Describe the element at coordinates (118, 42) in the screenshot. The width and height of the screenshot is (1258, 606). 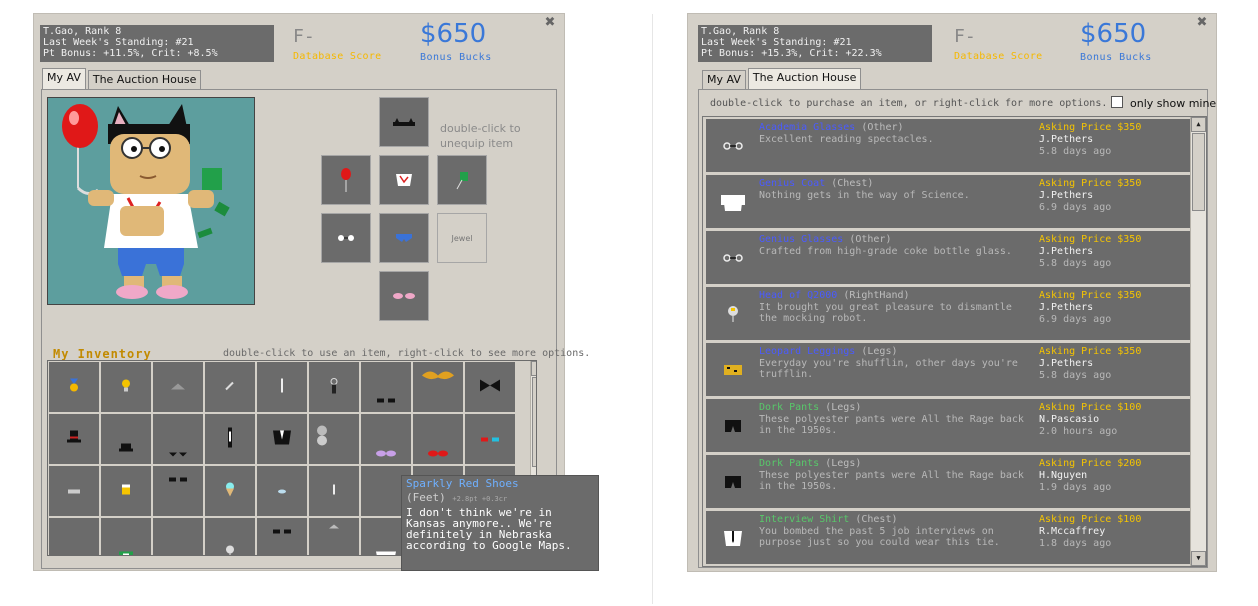
I see `player-standing: Last Week's Standing: #21` at that location.